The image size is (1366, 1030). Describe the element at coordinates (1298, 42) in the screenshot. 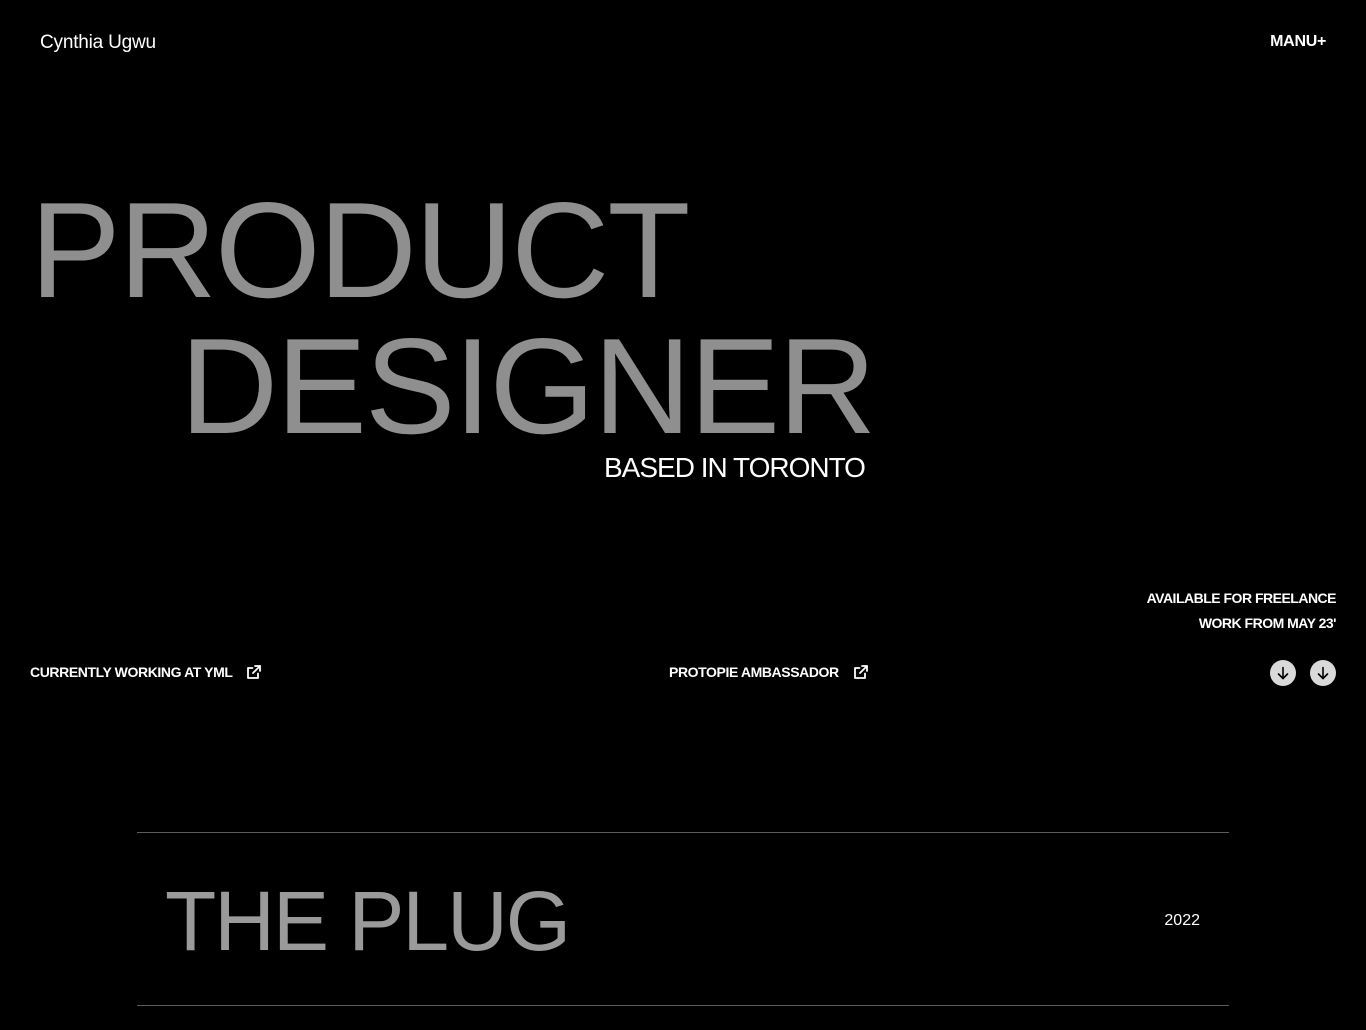

I see `menu-button: MANU+` at that location.